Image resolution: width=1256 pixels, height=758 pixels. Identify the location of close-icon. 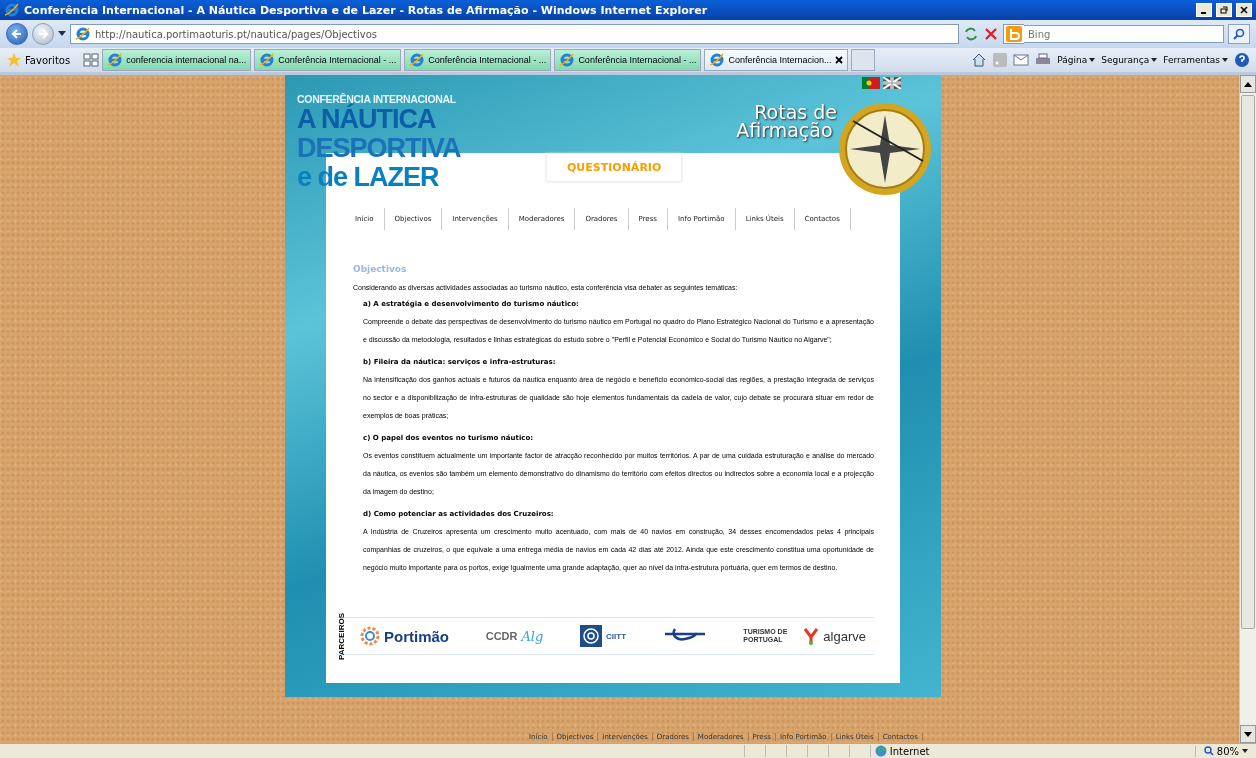
(1244, 10).